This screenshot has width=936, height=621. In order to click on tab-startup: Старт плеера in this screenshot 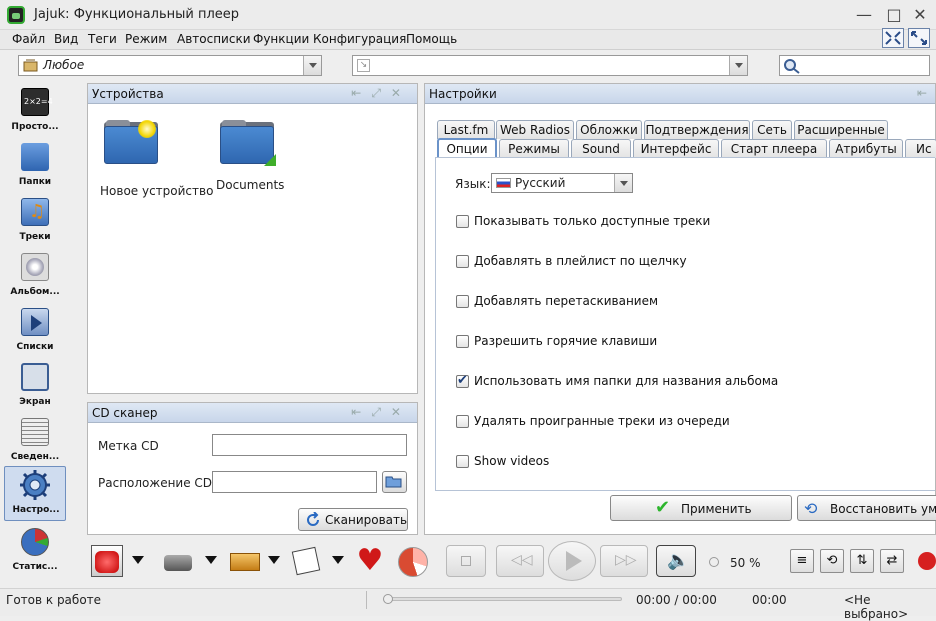, I will do `click(774, 148)`.